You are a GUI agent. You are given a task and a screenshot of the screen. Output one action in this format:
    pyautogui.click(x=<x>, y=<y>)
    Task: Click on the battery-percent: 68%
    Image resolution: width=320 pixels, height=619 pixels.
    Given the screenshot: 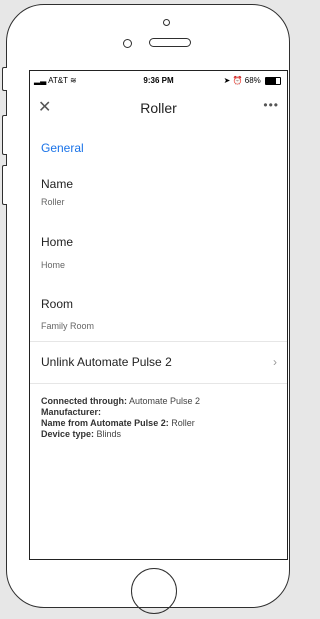 What is the action you would take?
    pyautogui.click(x=252, y=80)
    